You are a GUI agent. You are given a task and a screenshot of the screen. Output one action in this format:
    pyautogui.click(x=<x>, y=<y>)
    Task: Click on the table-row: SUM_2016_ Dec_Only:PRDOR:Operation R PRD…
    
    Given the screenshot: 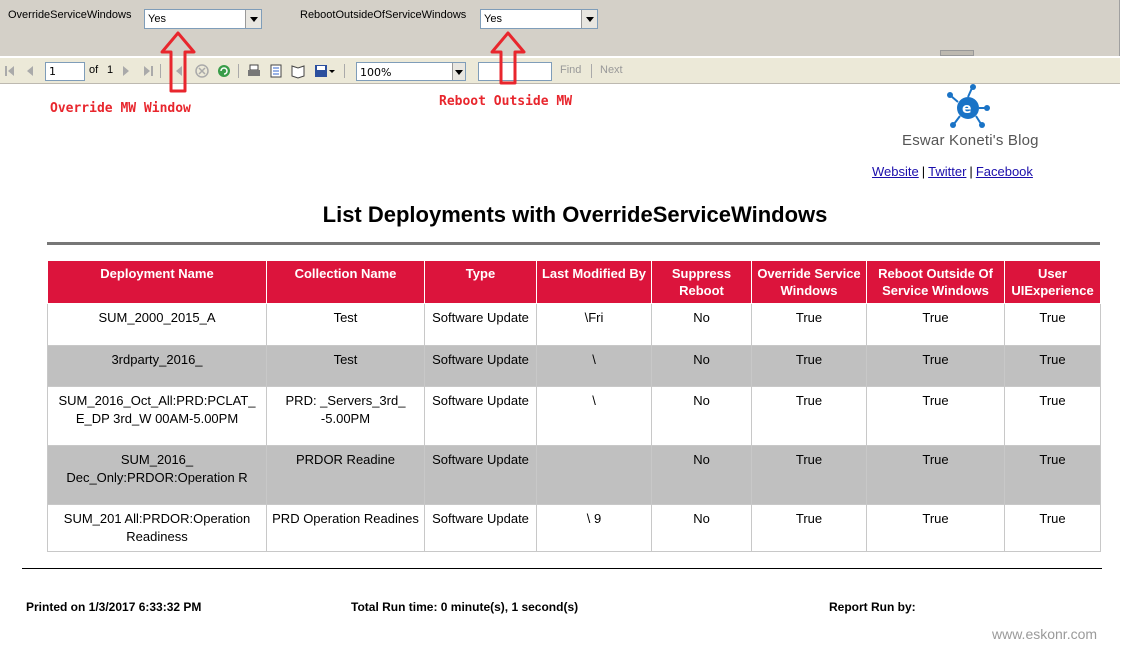 What is the action you would take?
    pyautogui.click(x=574, y=475)
    